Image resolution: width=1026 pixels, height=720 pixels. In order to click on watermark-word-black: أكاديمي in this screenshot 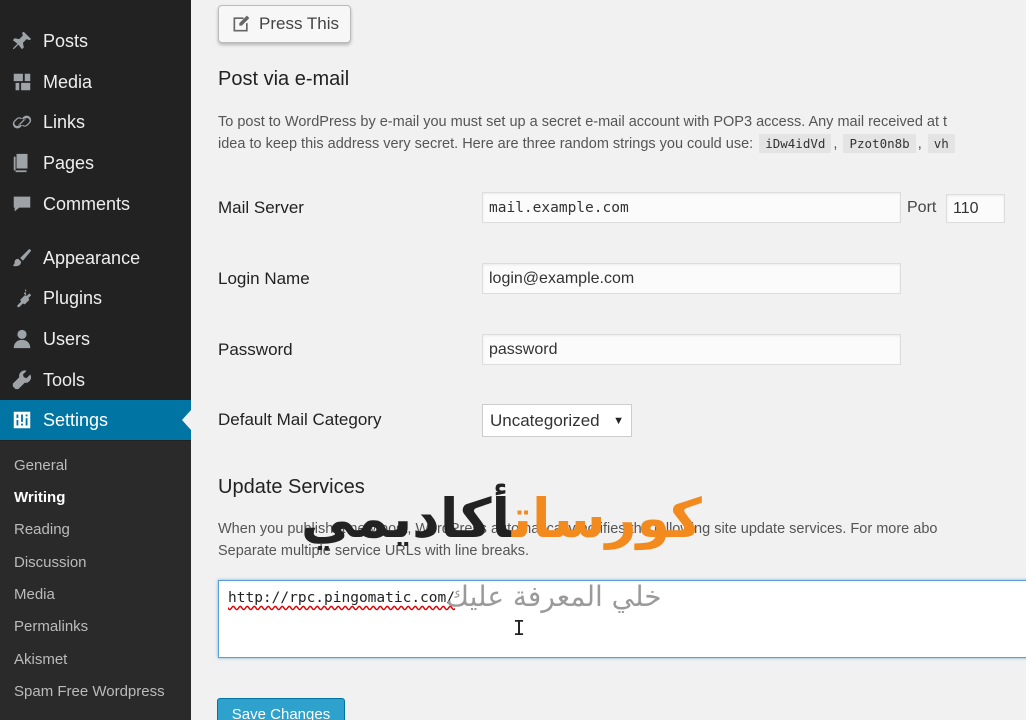, I will do `click(407, 518)`.